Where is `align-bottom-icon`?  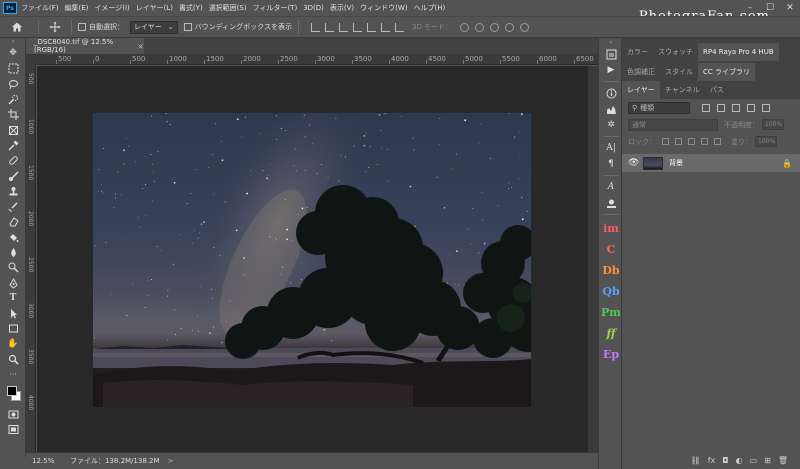
align-bottom-icon is located at coordinates (343, 27).